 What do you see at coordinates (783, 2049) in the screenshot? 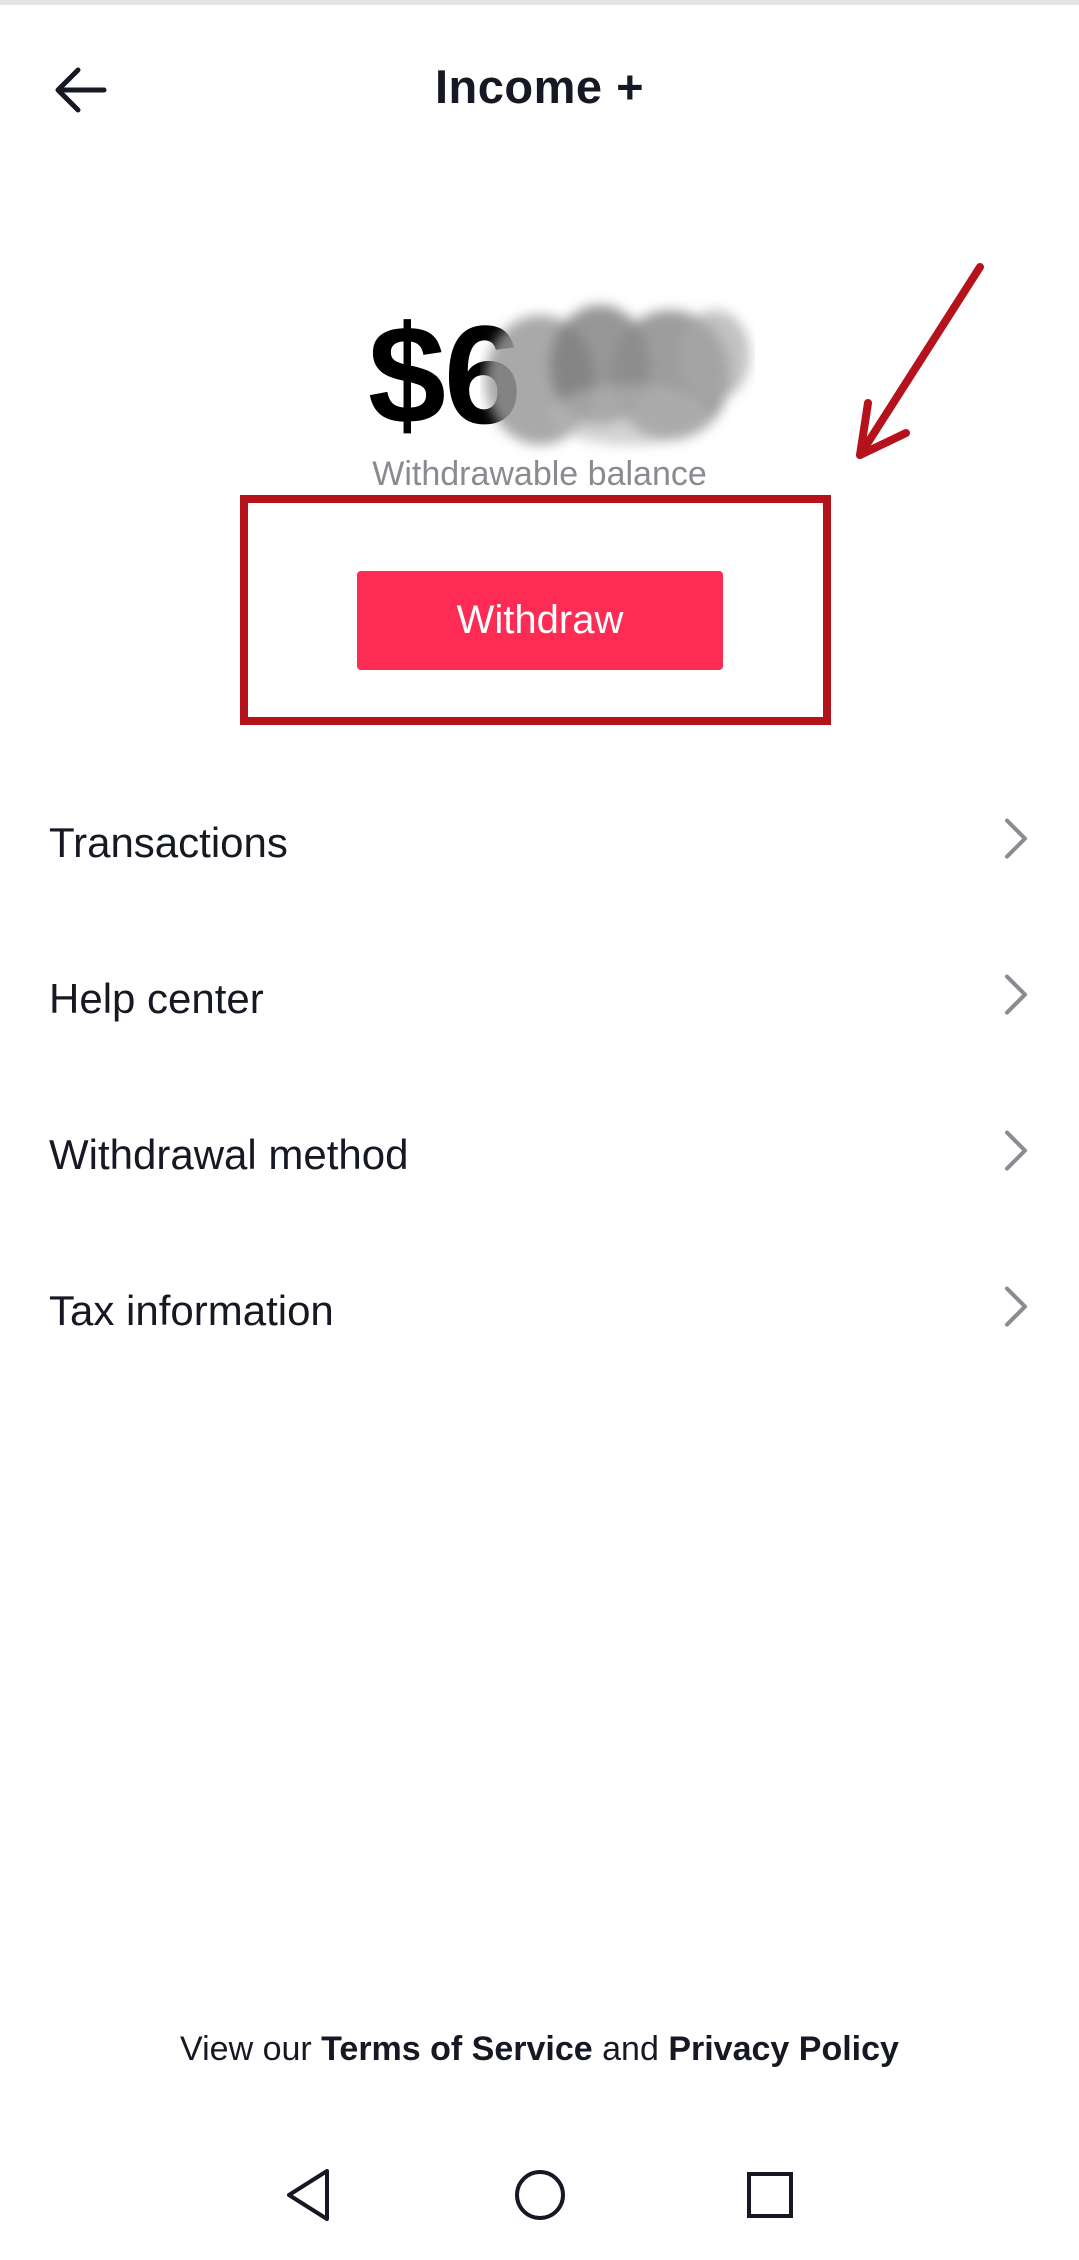
I see `privacy-policy-link: Privacy Policy` at bounding box center [783, 2049].